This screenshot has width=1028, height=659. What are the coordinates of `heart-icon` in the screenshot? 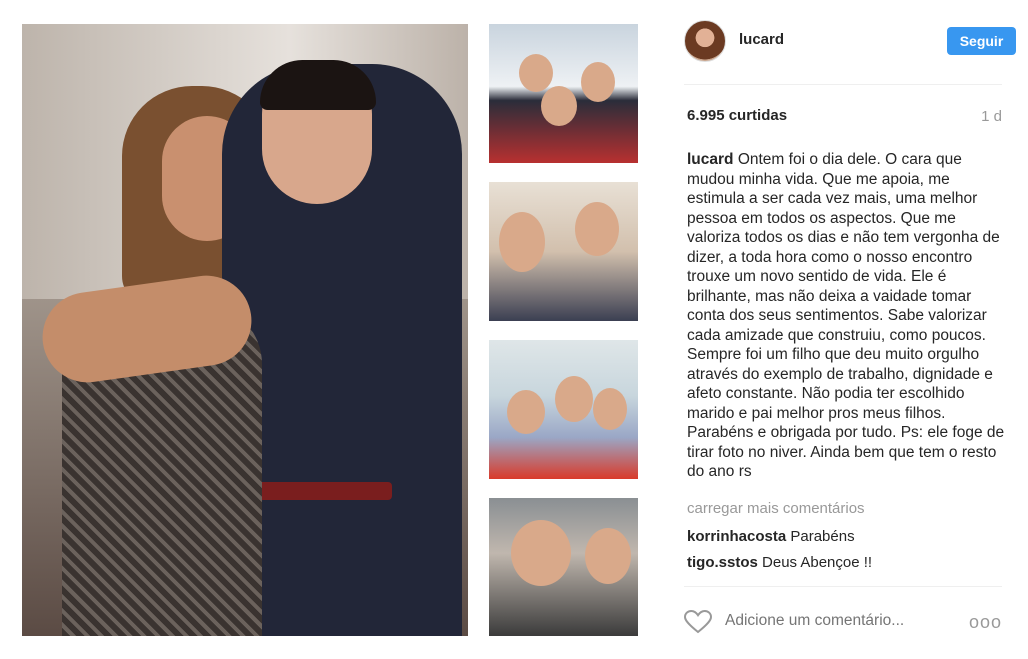 It's located at (698, 622).